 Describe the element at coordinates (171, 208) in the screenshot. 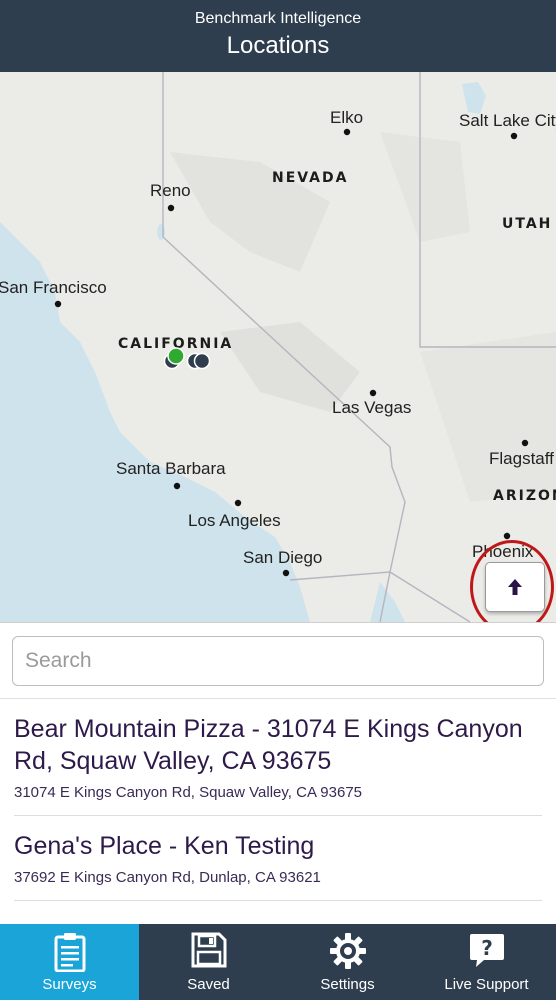

I see `city-dot-reno` at that location.